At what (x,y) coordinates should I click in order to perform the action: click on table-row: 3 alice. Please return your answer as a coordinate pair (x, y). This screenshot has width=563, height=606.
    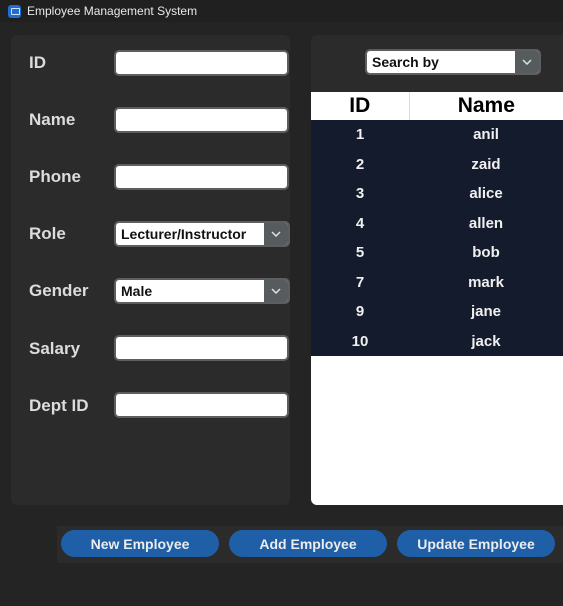
    Looking at the image, I should click on (437, 194).